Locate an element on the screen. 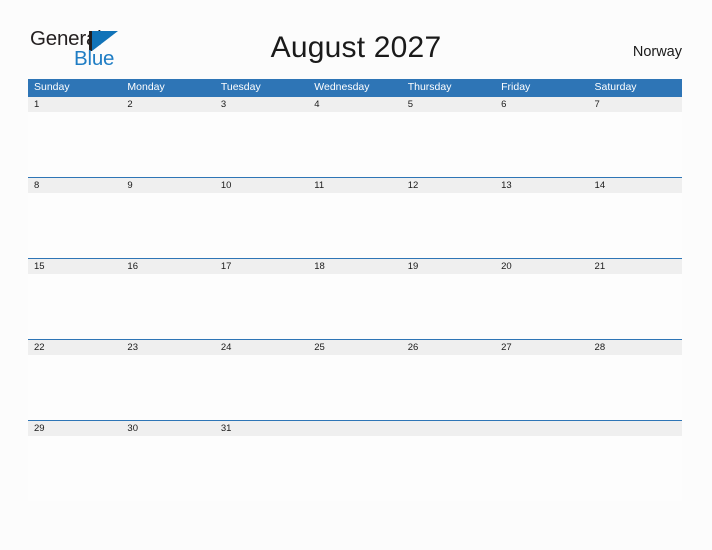  date-number-band: 29 30 31 is located at coordinates (355, 428).